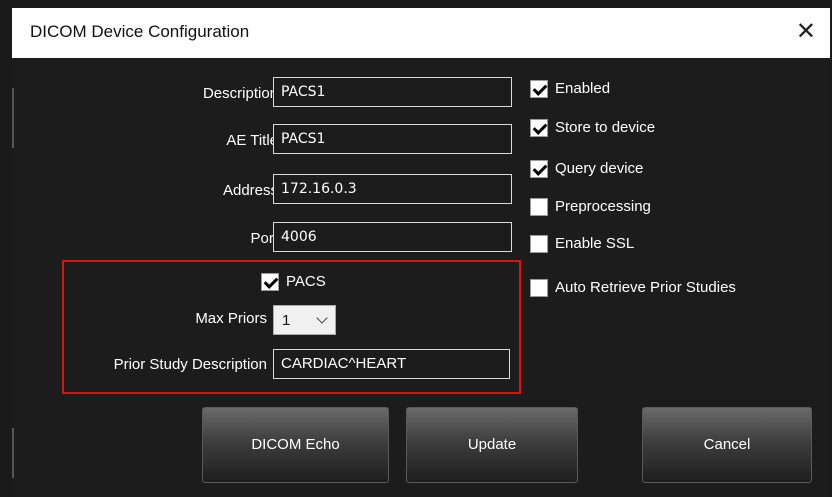  Describe the element at coordinates (539, 244) in the screenshot. I see `enable-ssl-checkbox` at that location.